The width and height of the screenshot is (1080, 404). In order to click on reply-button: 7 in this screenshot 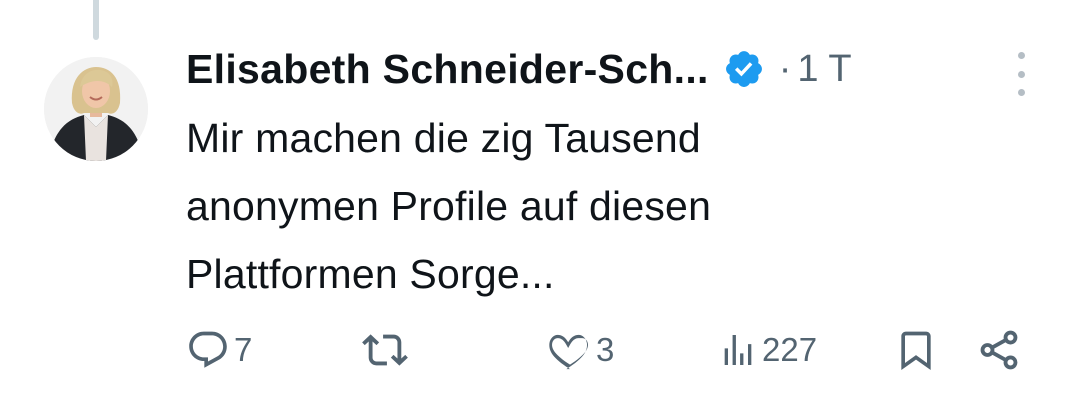, I will do `click(219, 350)`.